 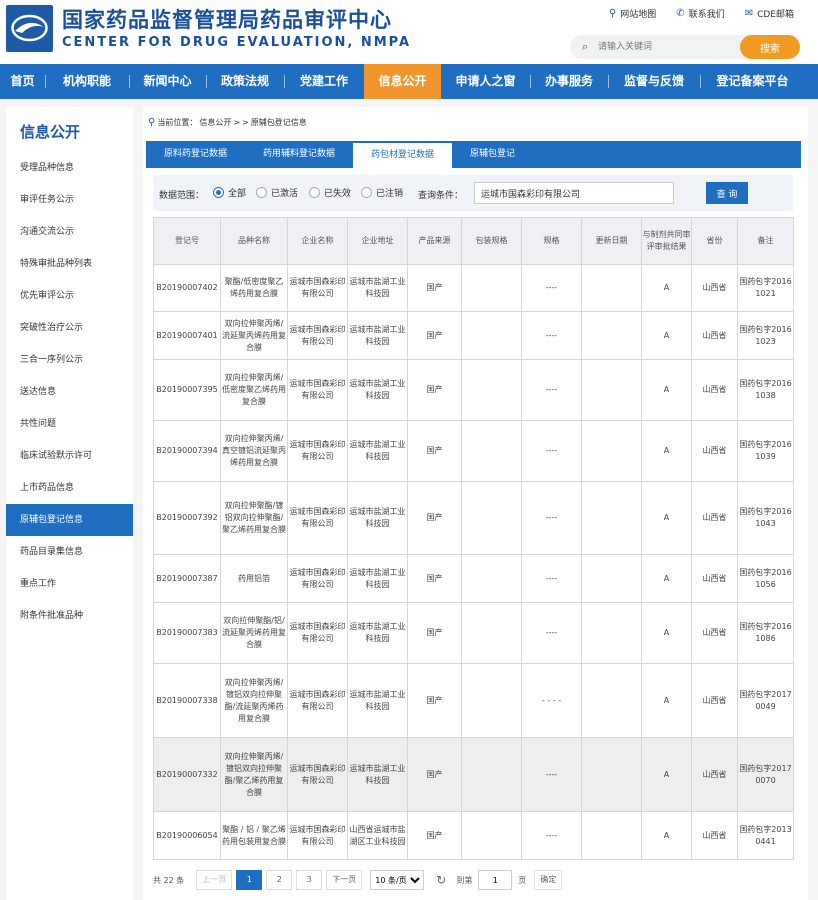 I want to click on radio-all: 全部, so click(x=229, y=192).